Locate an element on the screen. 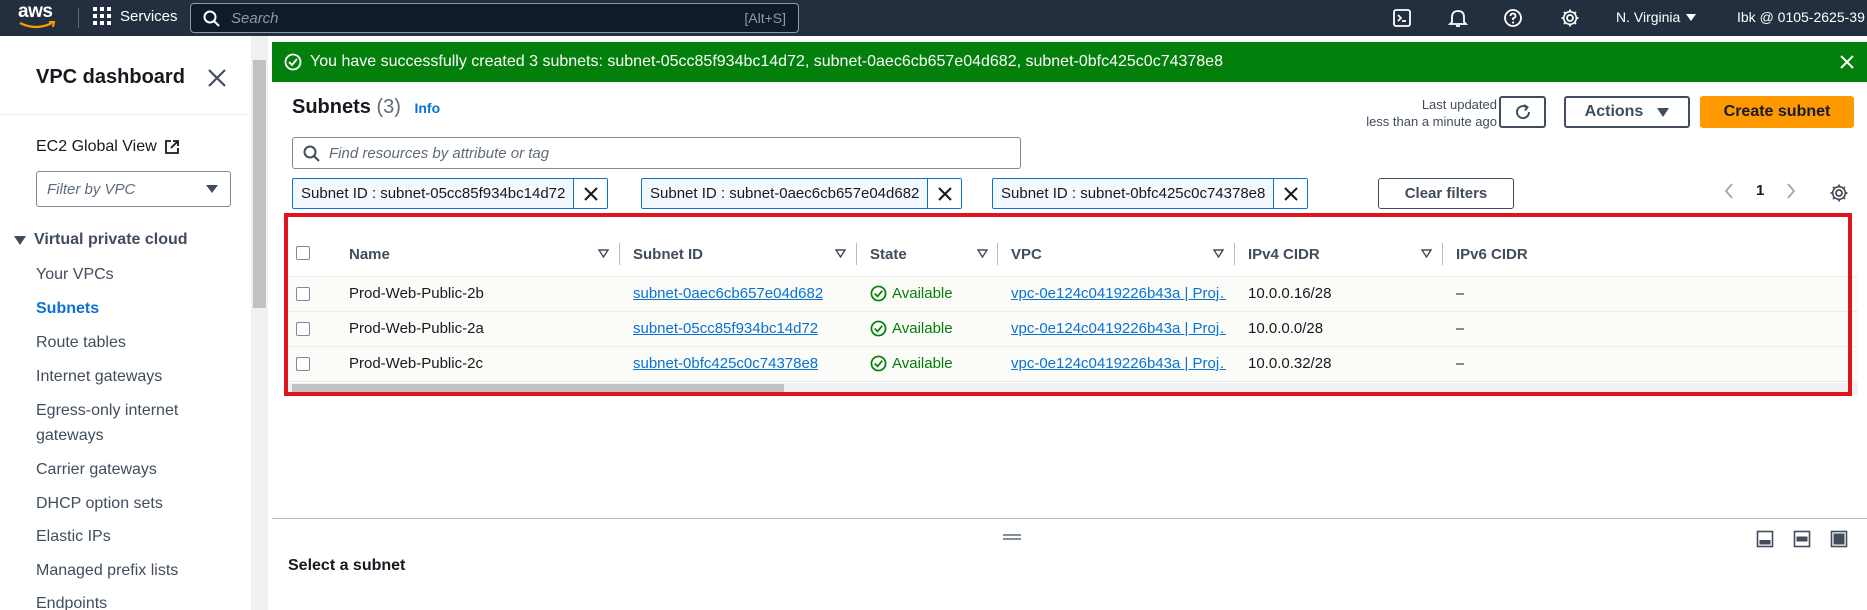 Image resolution: width=1867 pixels, height=610 pixels. filter-by-vpc-placeholder: Filter by VPC is located at coordinates (91, 189).